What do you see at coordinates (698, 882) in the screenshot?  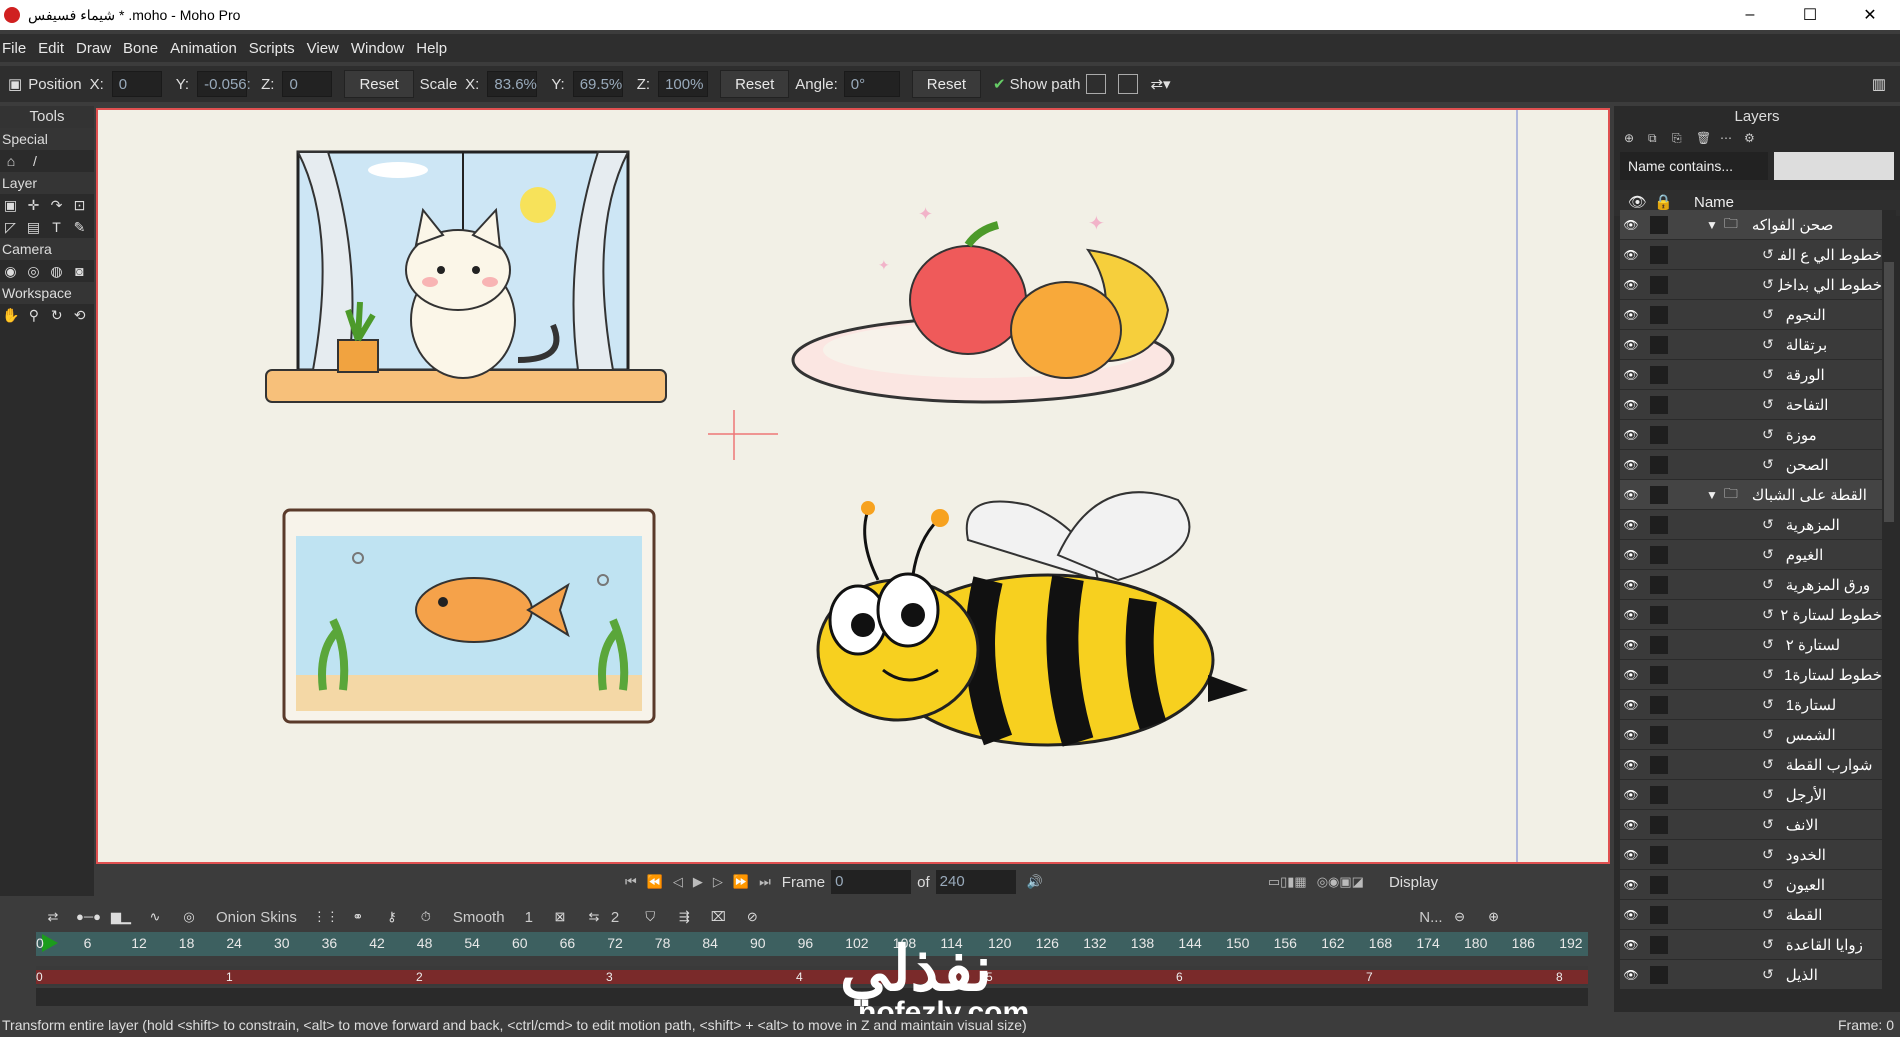 I see `play-icon: ▶` at bounding box center [698, 882].